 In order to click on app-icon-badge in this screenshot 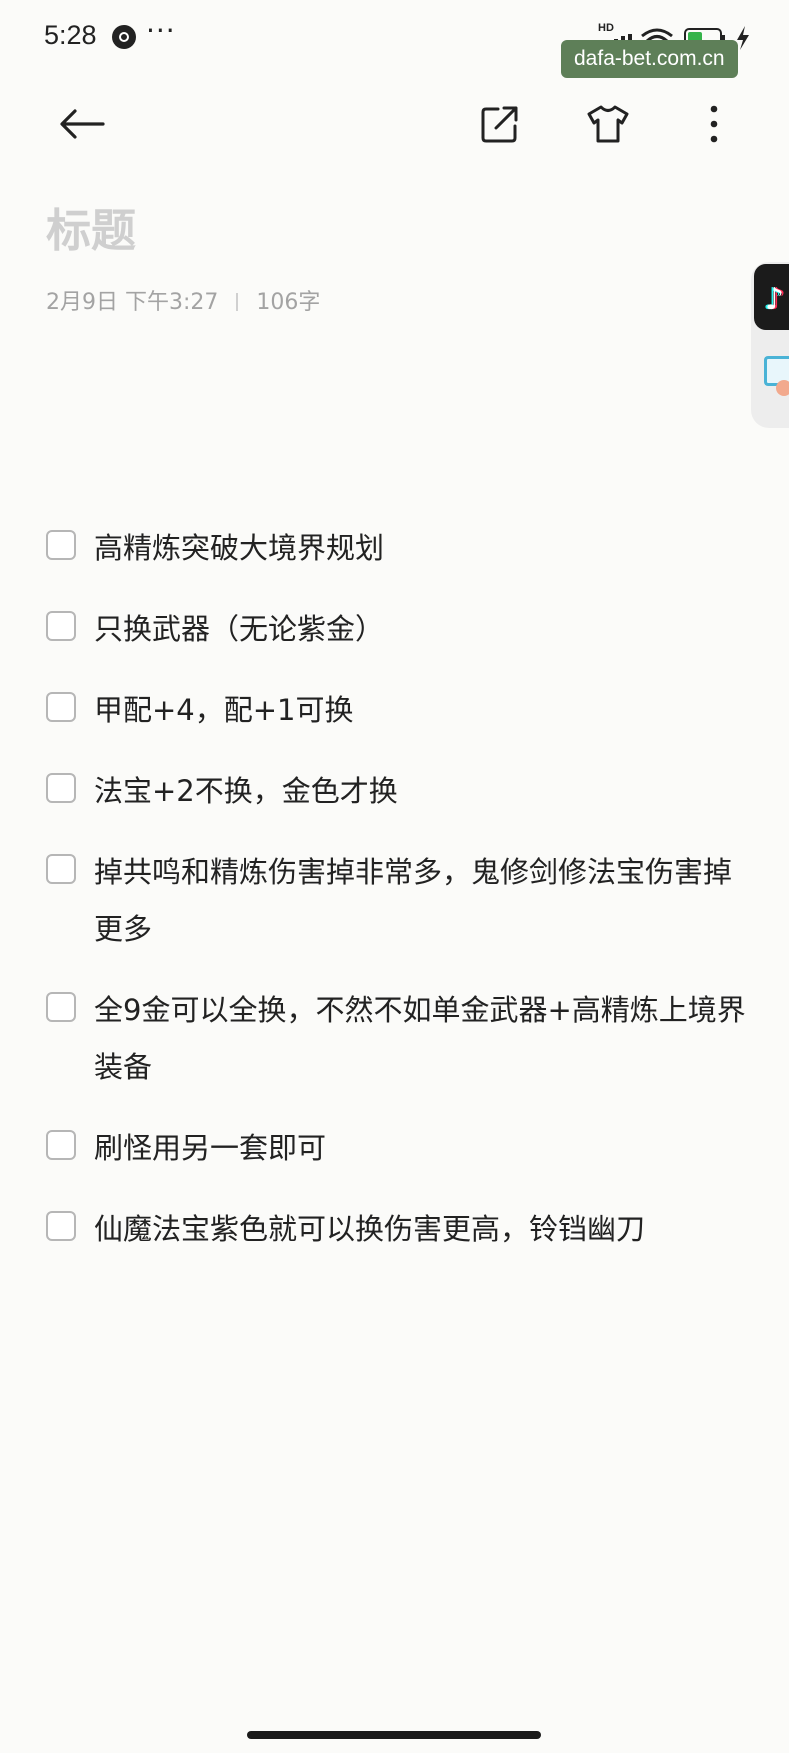, I will do `click(782, 388)`.